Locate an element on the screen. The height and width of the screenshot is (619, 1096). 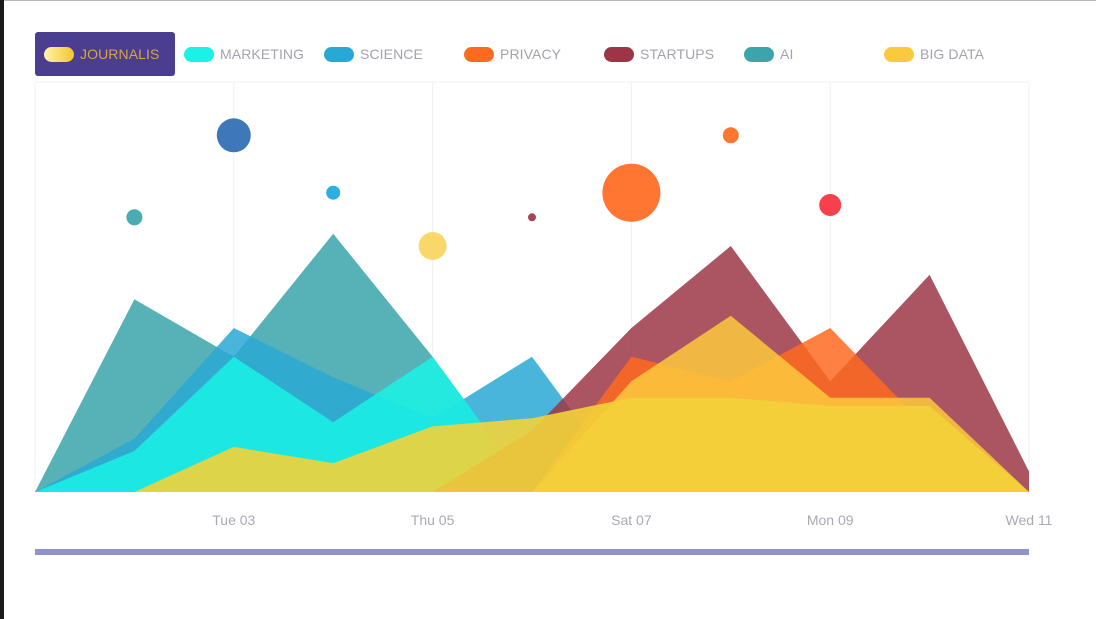
x-axis-ticks: Tue 03 Thu 05 Sat 07 Mon 09 Wed 11 is located at coordinates (632, 520).